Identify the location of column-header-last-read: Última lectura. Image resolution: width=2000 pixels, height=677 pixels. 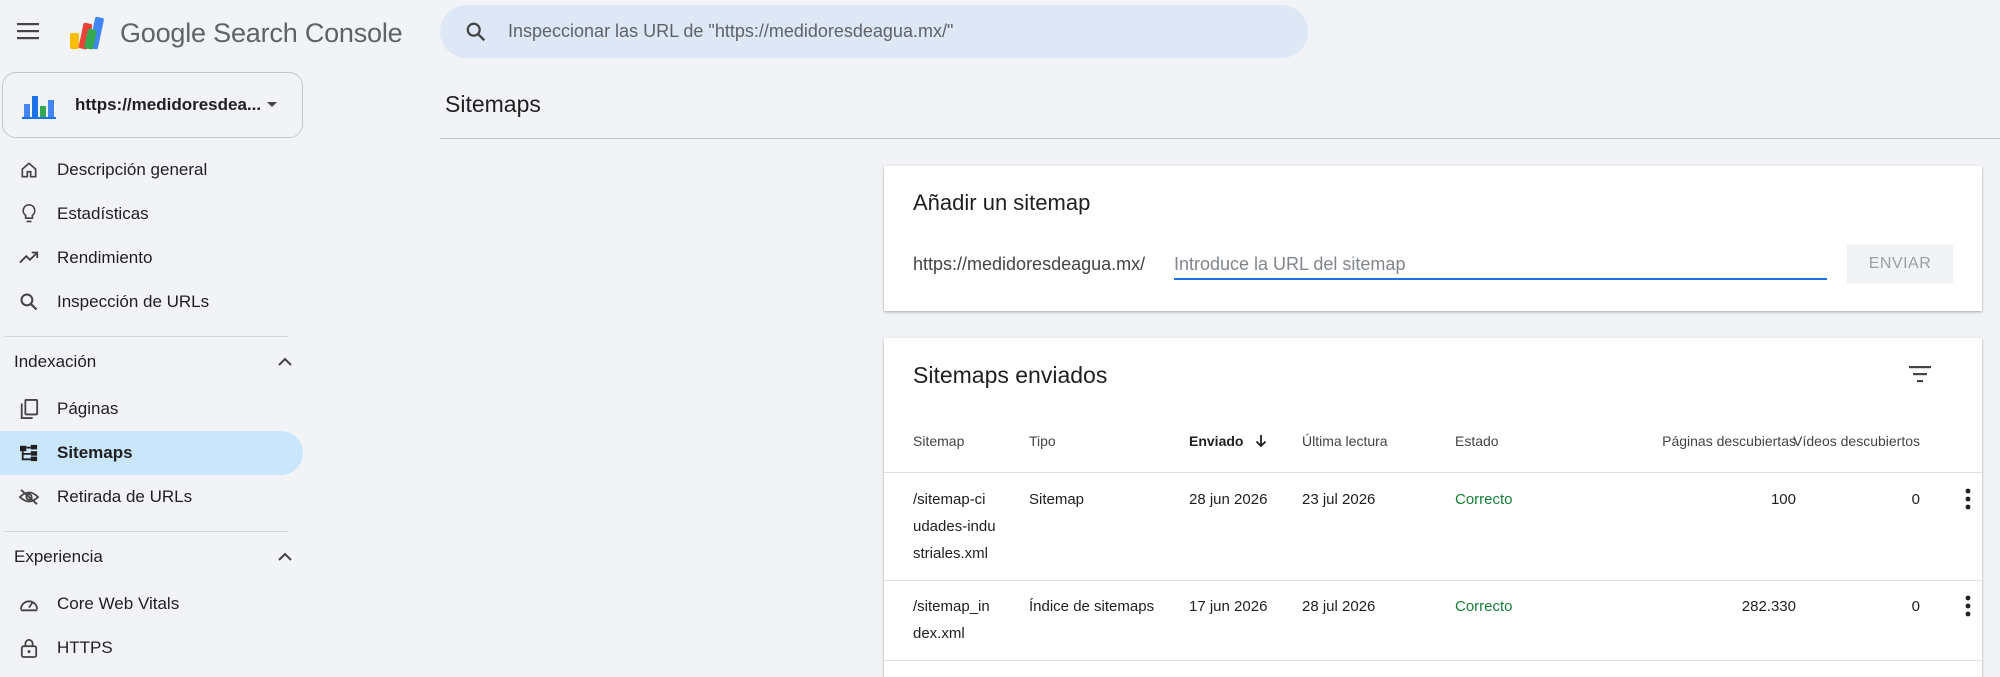
(1345, 441).